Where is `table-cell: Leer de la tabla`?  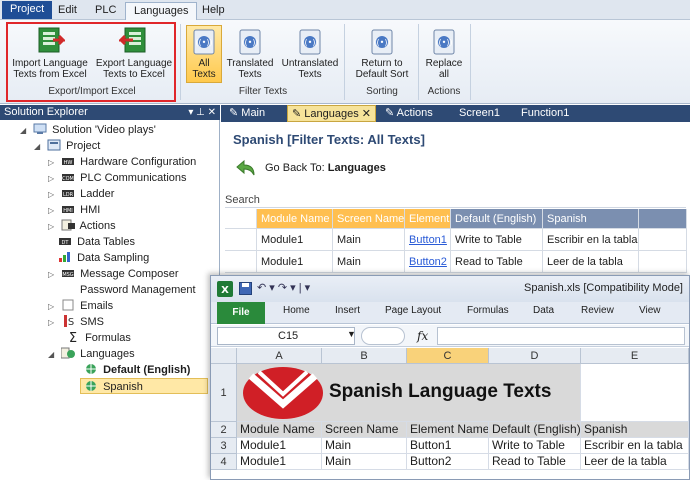
table-cell: Leer de la tabla is located at coordinates (591, 262).